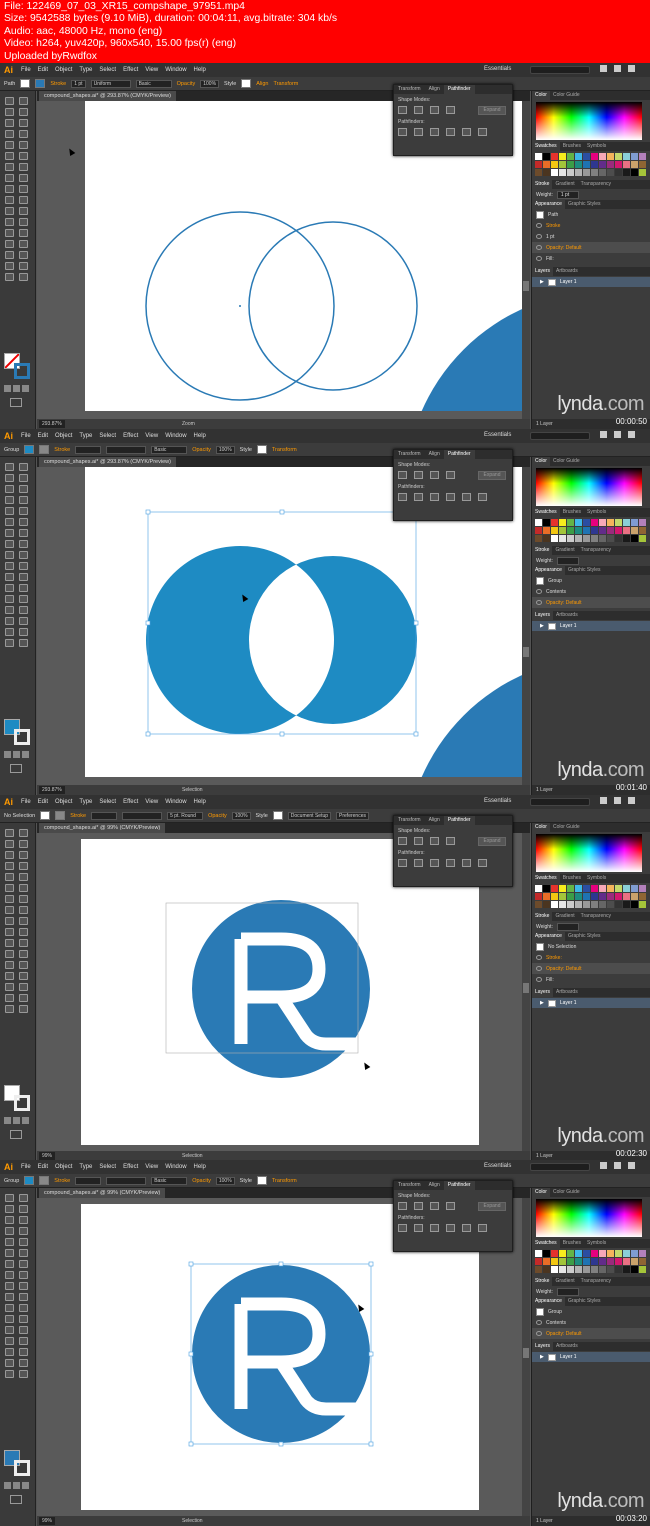 The width and height of the screenshot is (650, 1526). I want to click on tab-layers: Layers, so click(543, 615).